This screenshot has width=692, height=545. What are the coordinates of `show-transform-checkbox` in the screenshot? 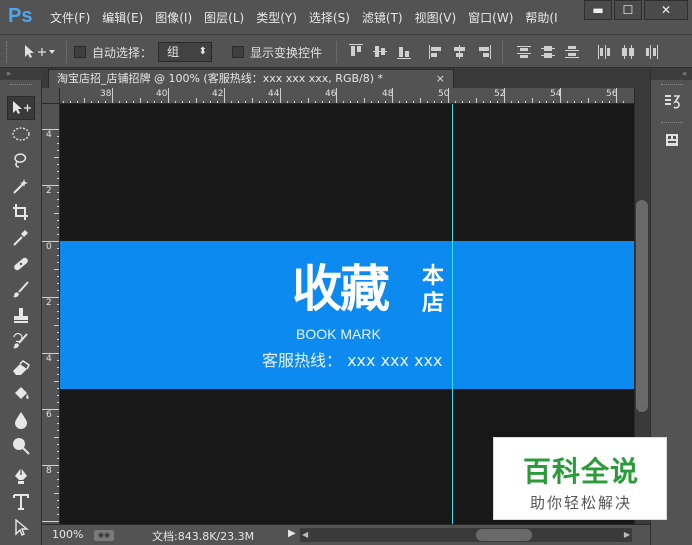 It's located at (238, 52).